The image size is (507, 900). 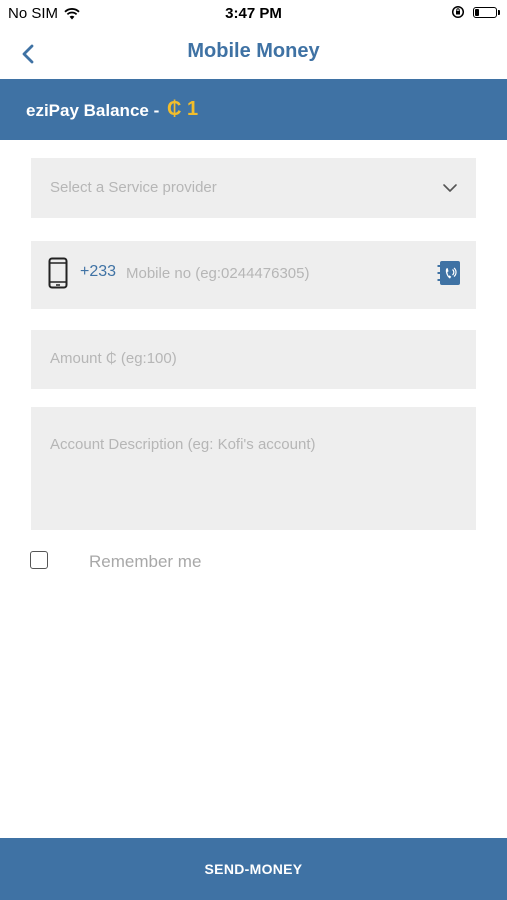 I want to click on amount-placeholder: Amount ₵ (eg:100), so click(x=113, y=358).